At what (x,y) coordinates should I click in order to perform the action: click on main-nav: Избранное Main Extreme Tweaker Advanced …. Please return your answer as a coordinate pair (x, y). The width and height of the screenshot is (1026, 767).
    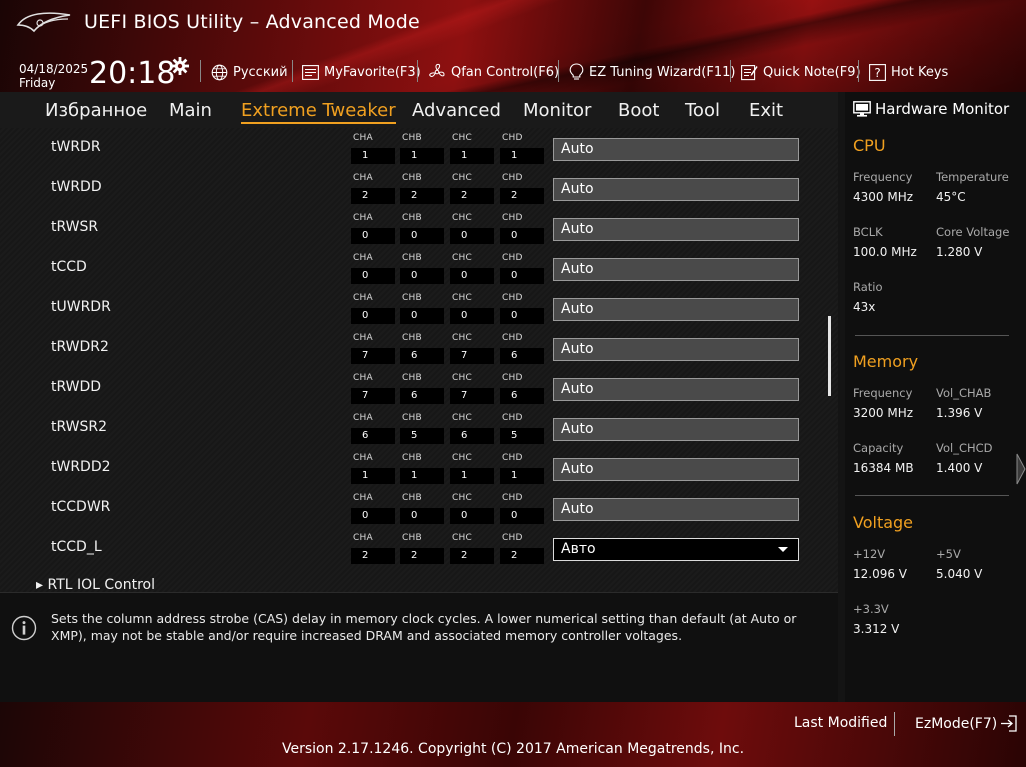
    Looking at the image, I should click on (419, 110).